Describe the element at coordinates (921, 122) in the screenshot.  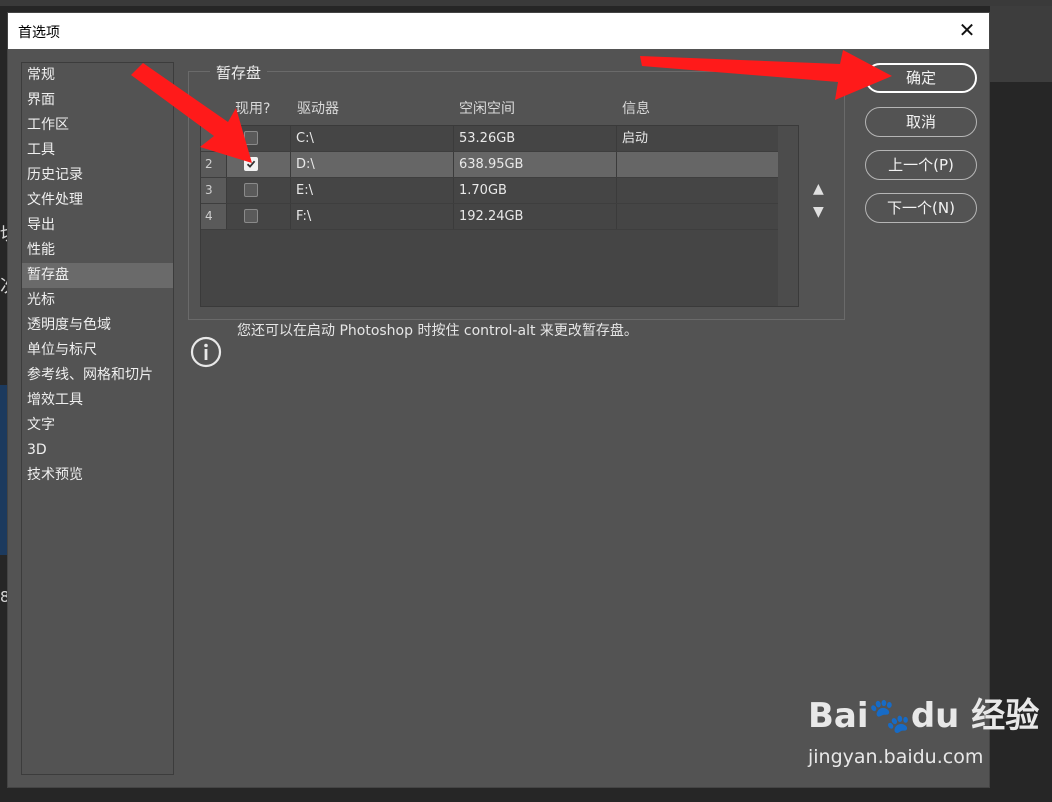
I see `cancel-button: 取消` at that location.